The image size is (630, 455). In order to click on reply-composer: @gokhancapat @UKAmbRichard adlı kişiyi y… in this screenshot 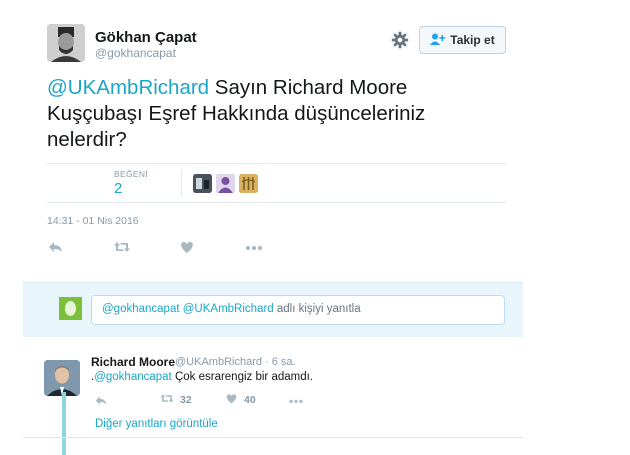, I will do `click(273, 309)`.